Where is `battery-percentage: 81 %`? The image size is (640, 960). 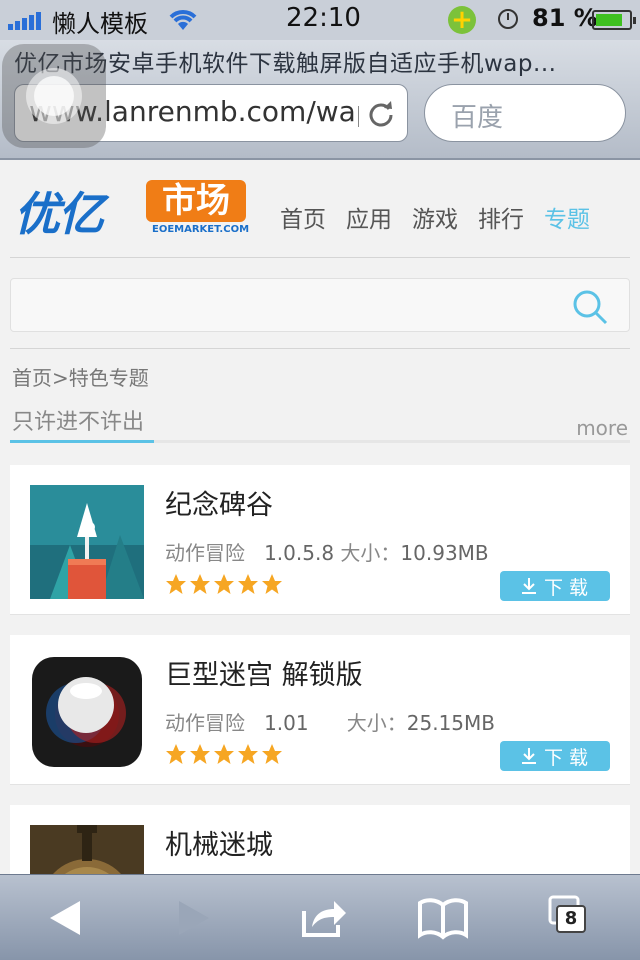
battery-percentage: 81 % is located at coordinates (565, 18).